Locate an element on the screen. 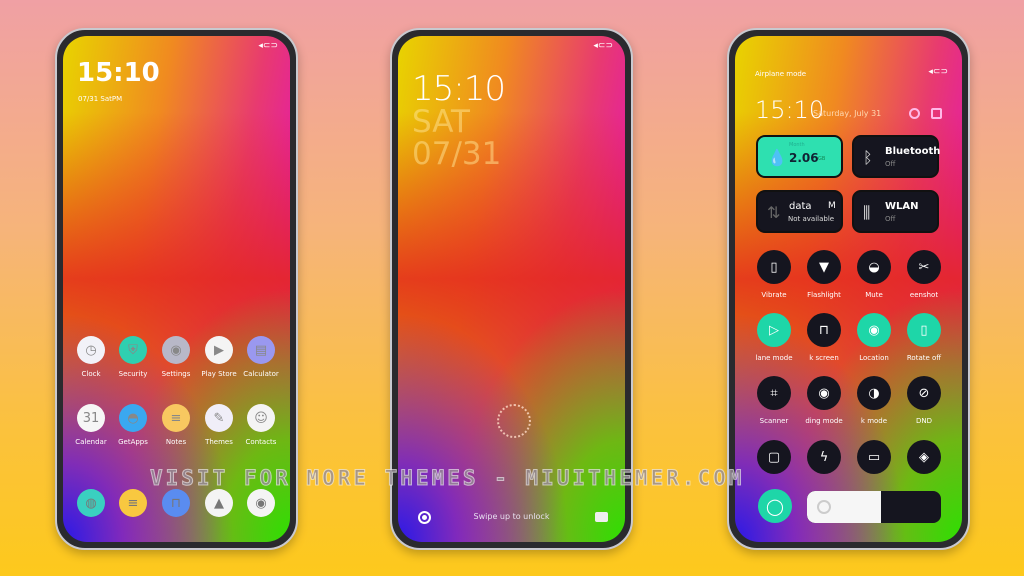 This screenshot has width=1024, height=576. airplane-icon: ▷ is located at coordinates (774, 330).